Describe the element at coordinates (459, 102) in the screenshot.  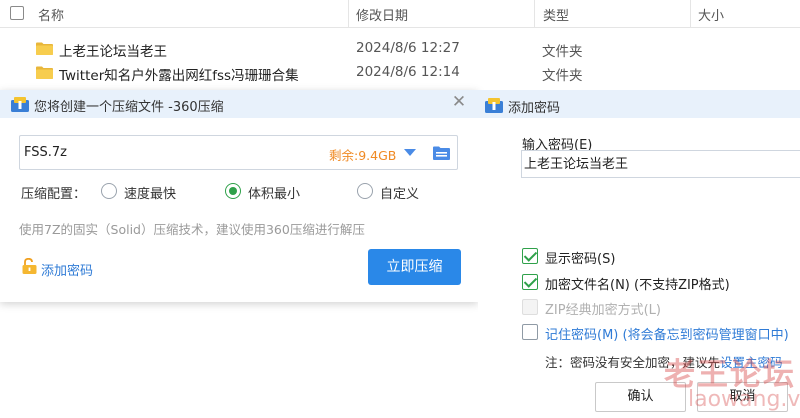
I see `close-icon: ✕` at that location.